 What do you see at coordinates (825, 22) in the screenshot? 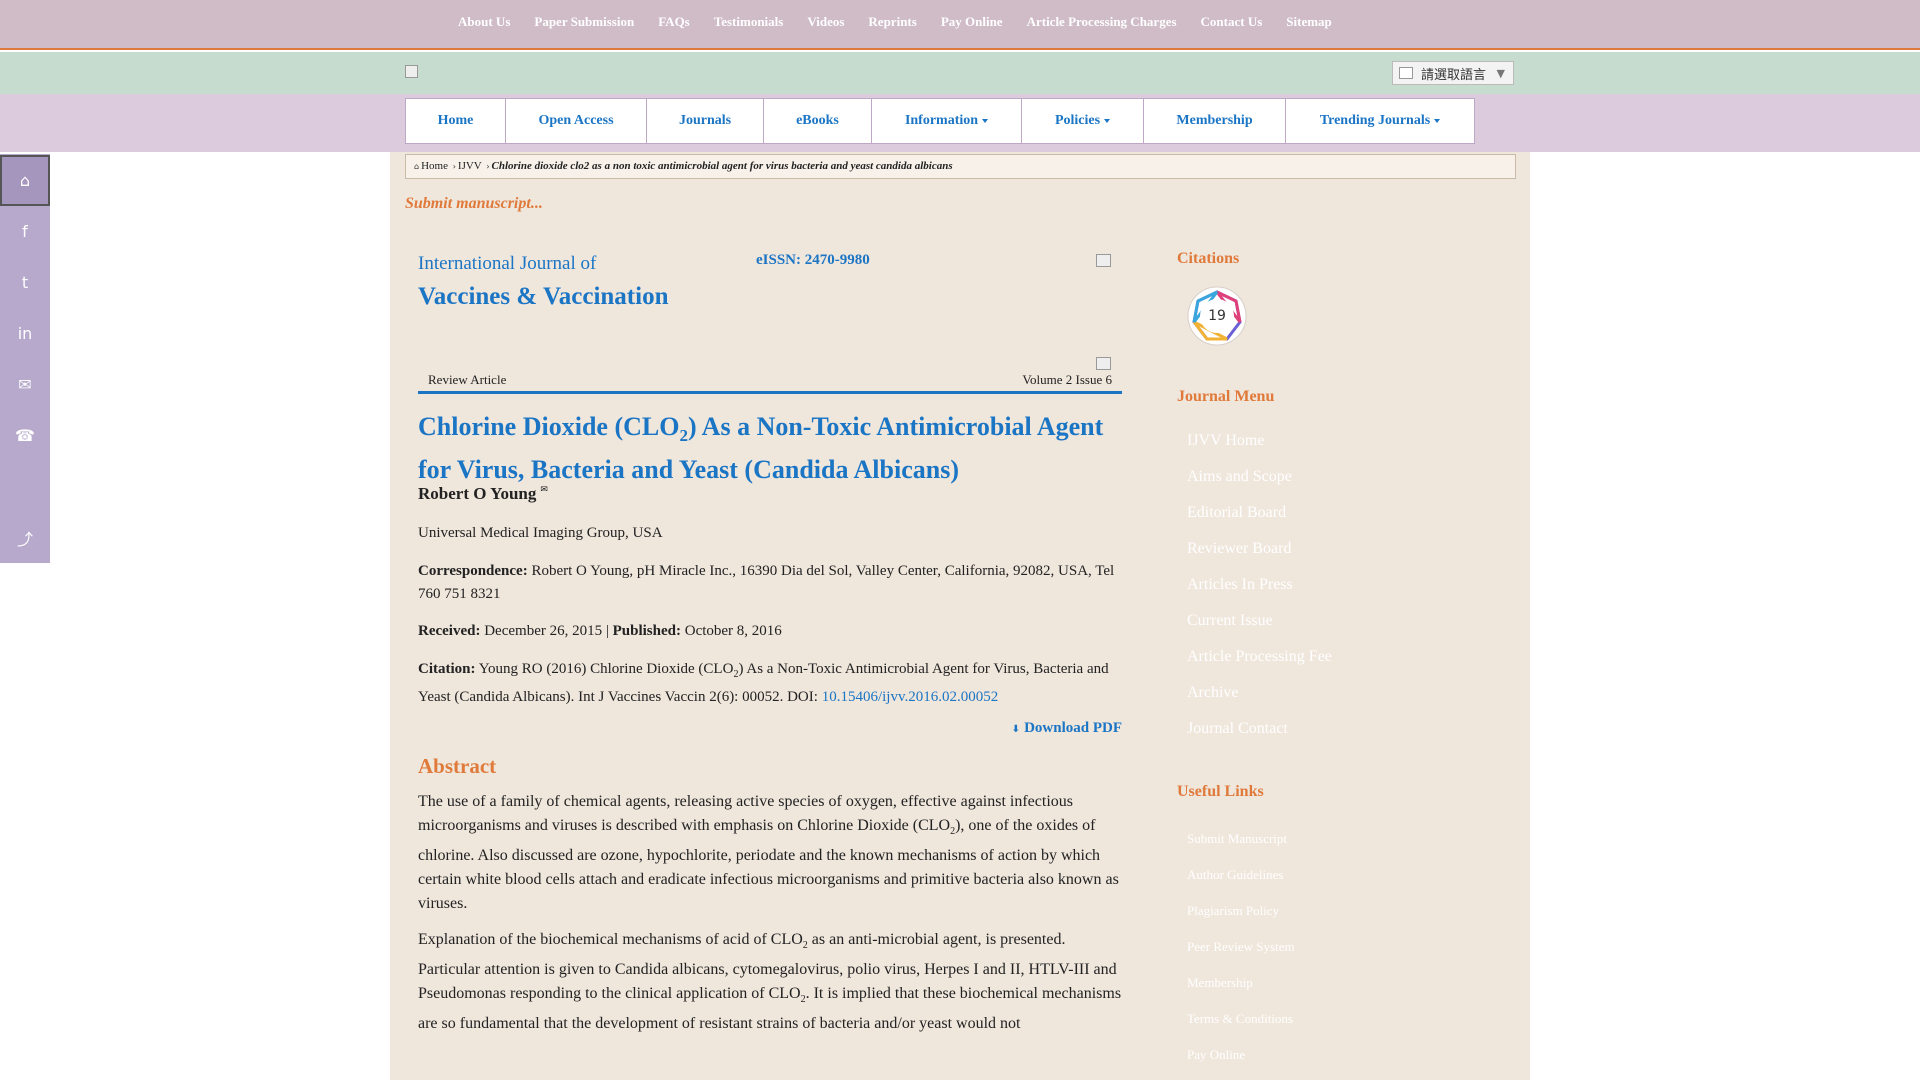
I see `top-nav-videos: Videos` at bounding box center [825, 22].